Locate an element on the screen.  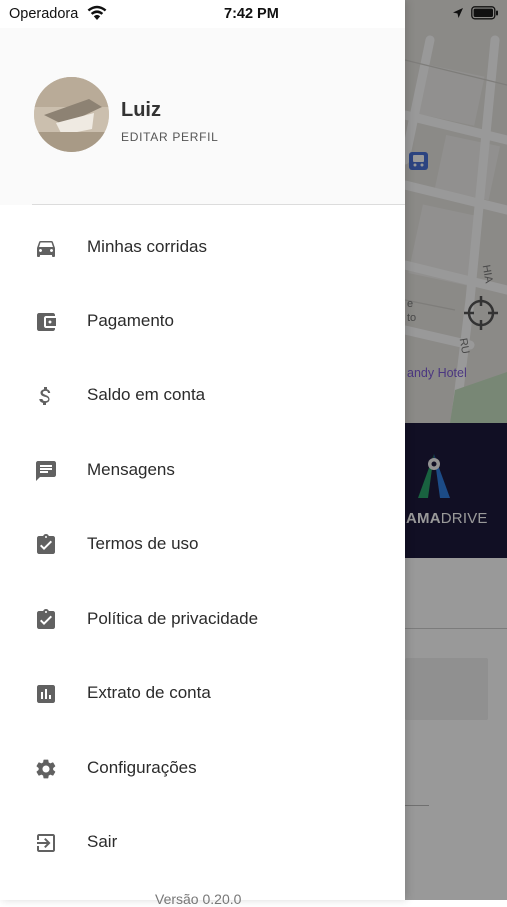
menu-item-label: Mensagens is located at coordinates (131, 469).